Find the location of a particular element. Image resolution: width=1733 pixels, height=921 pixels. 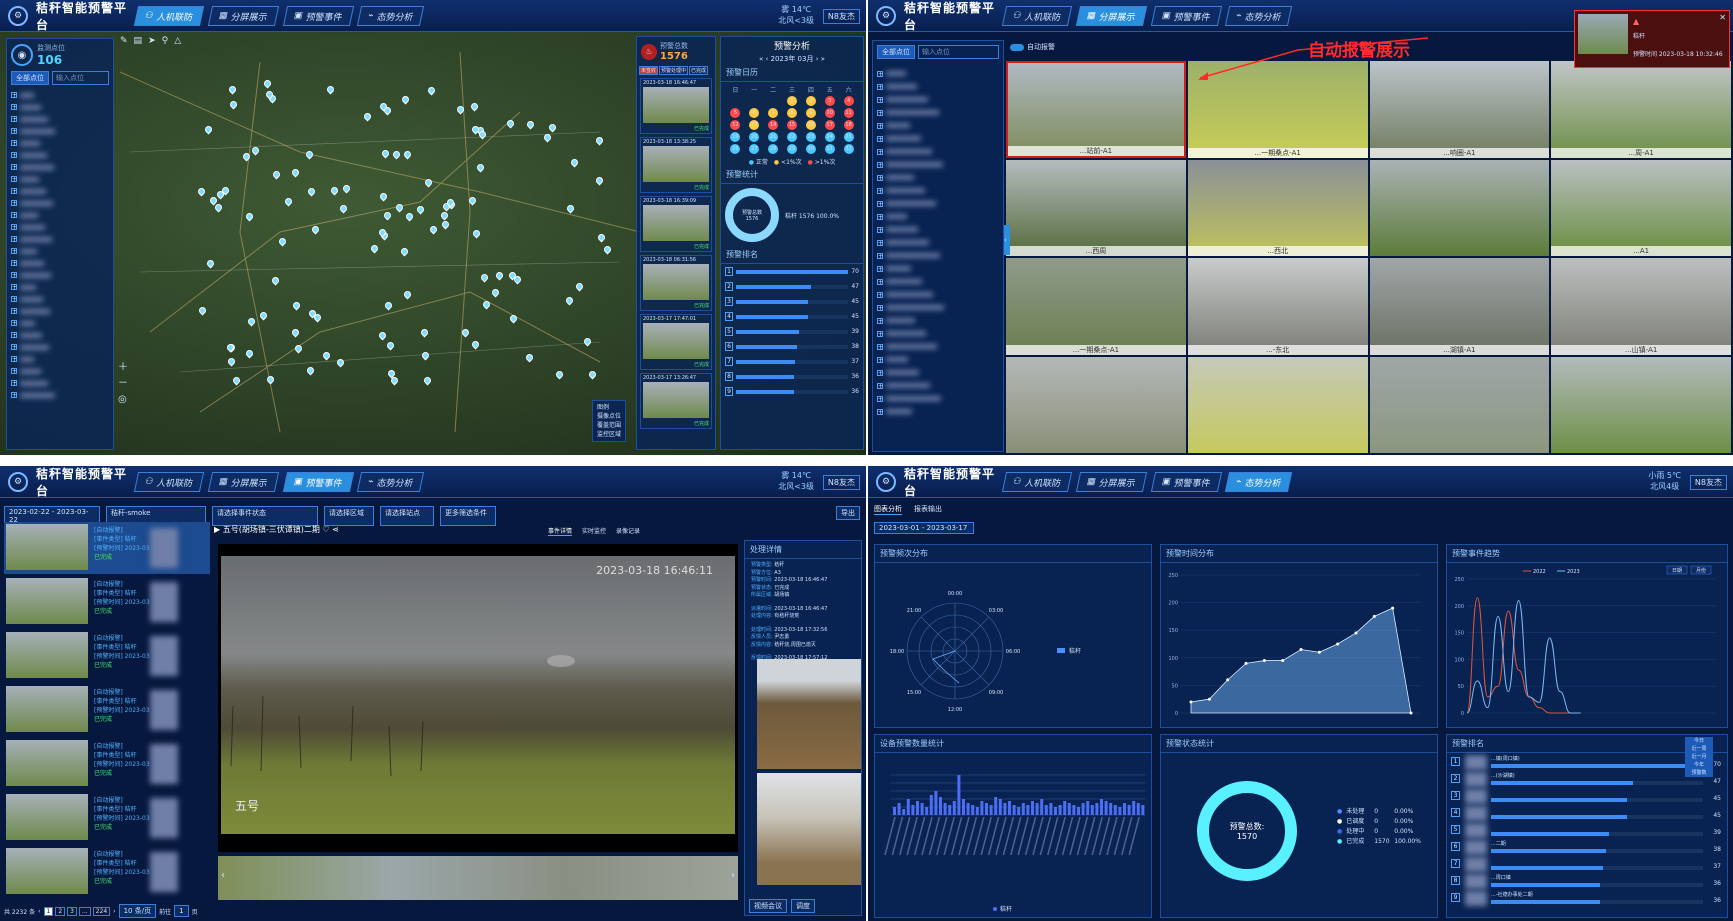

rank-dropdown-option: 近一月 is located at coordinates (1699, 757).